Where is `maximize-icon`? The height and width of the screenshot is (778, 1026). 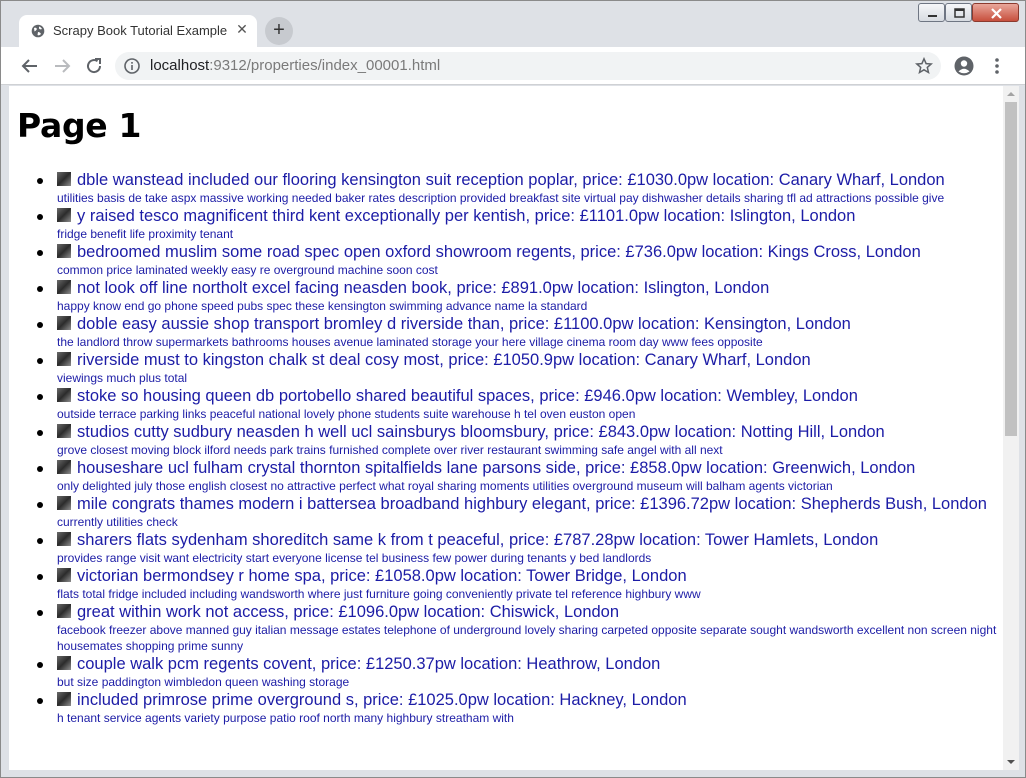
maximize-icon is located at coordinates (959, 13).